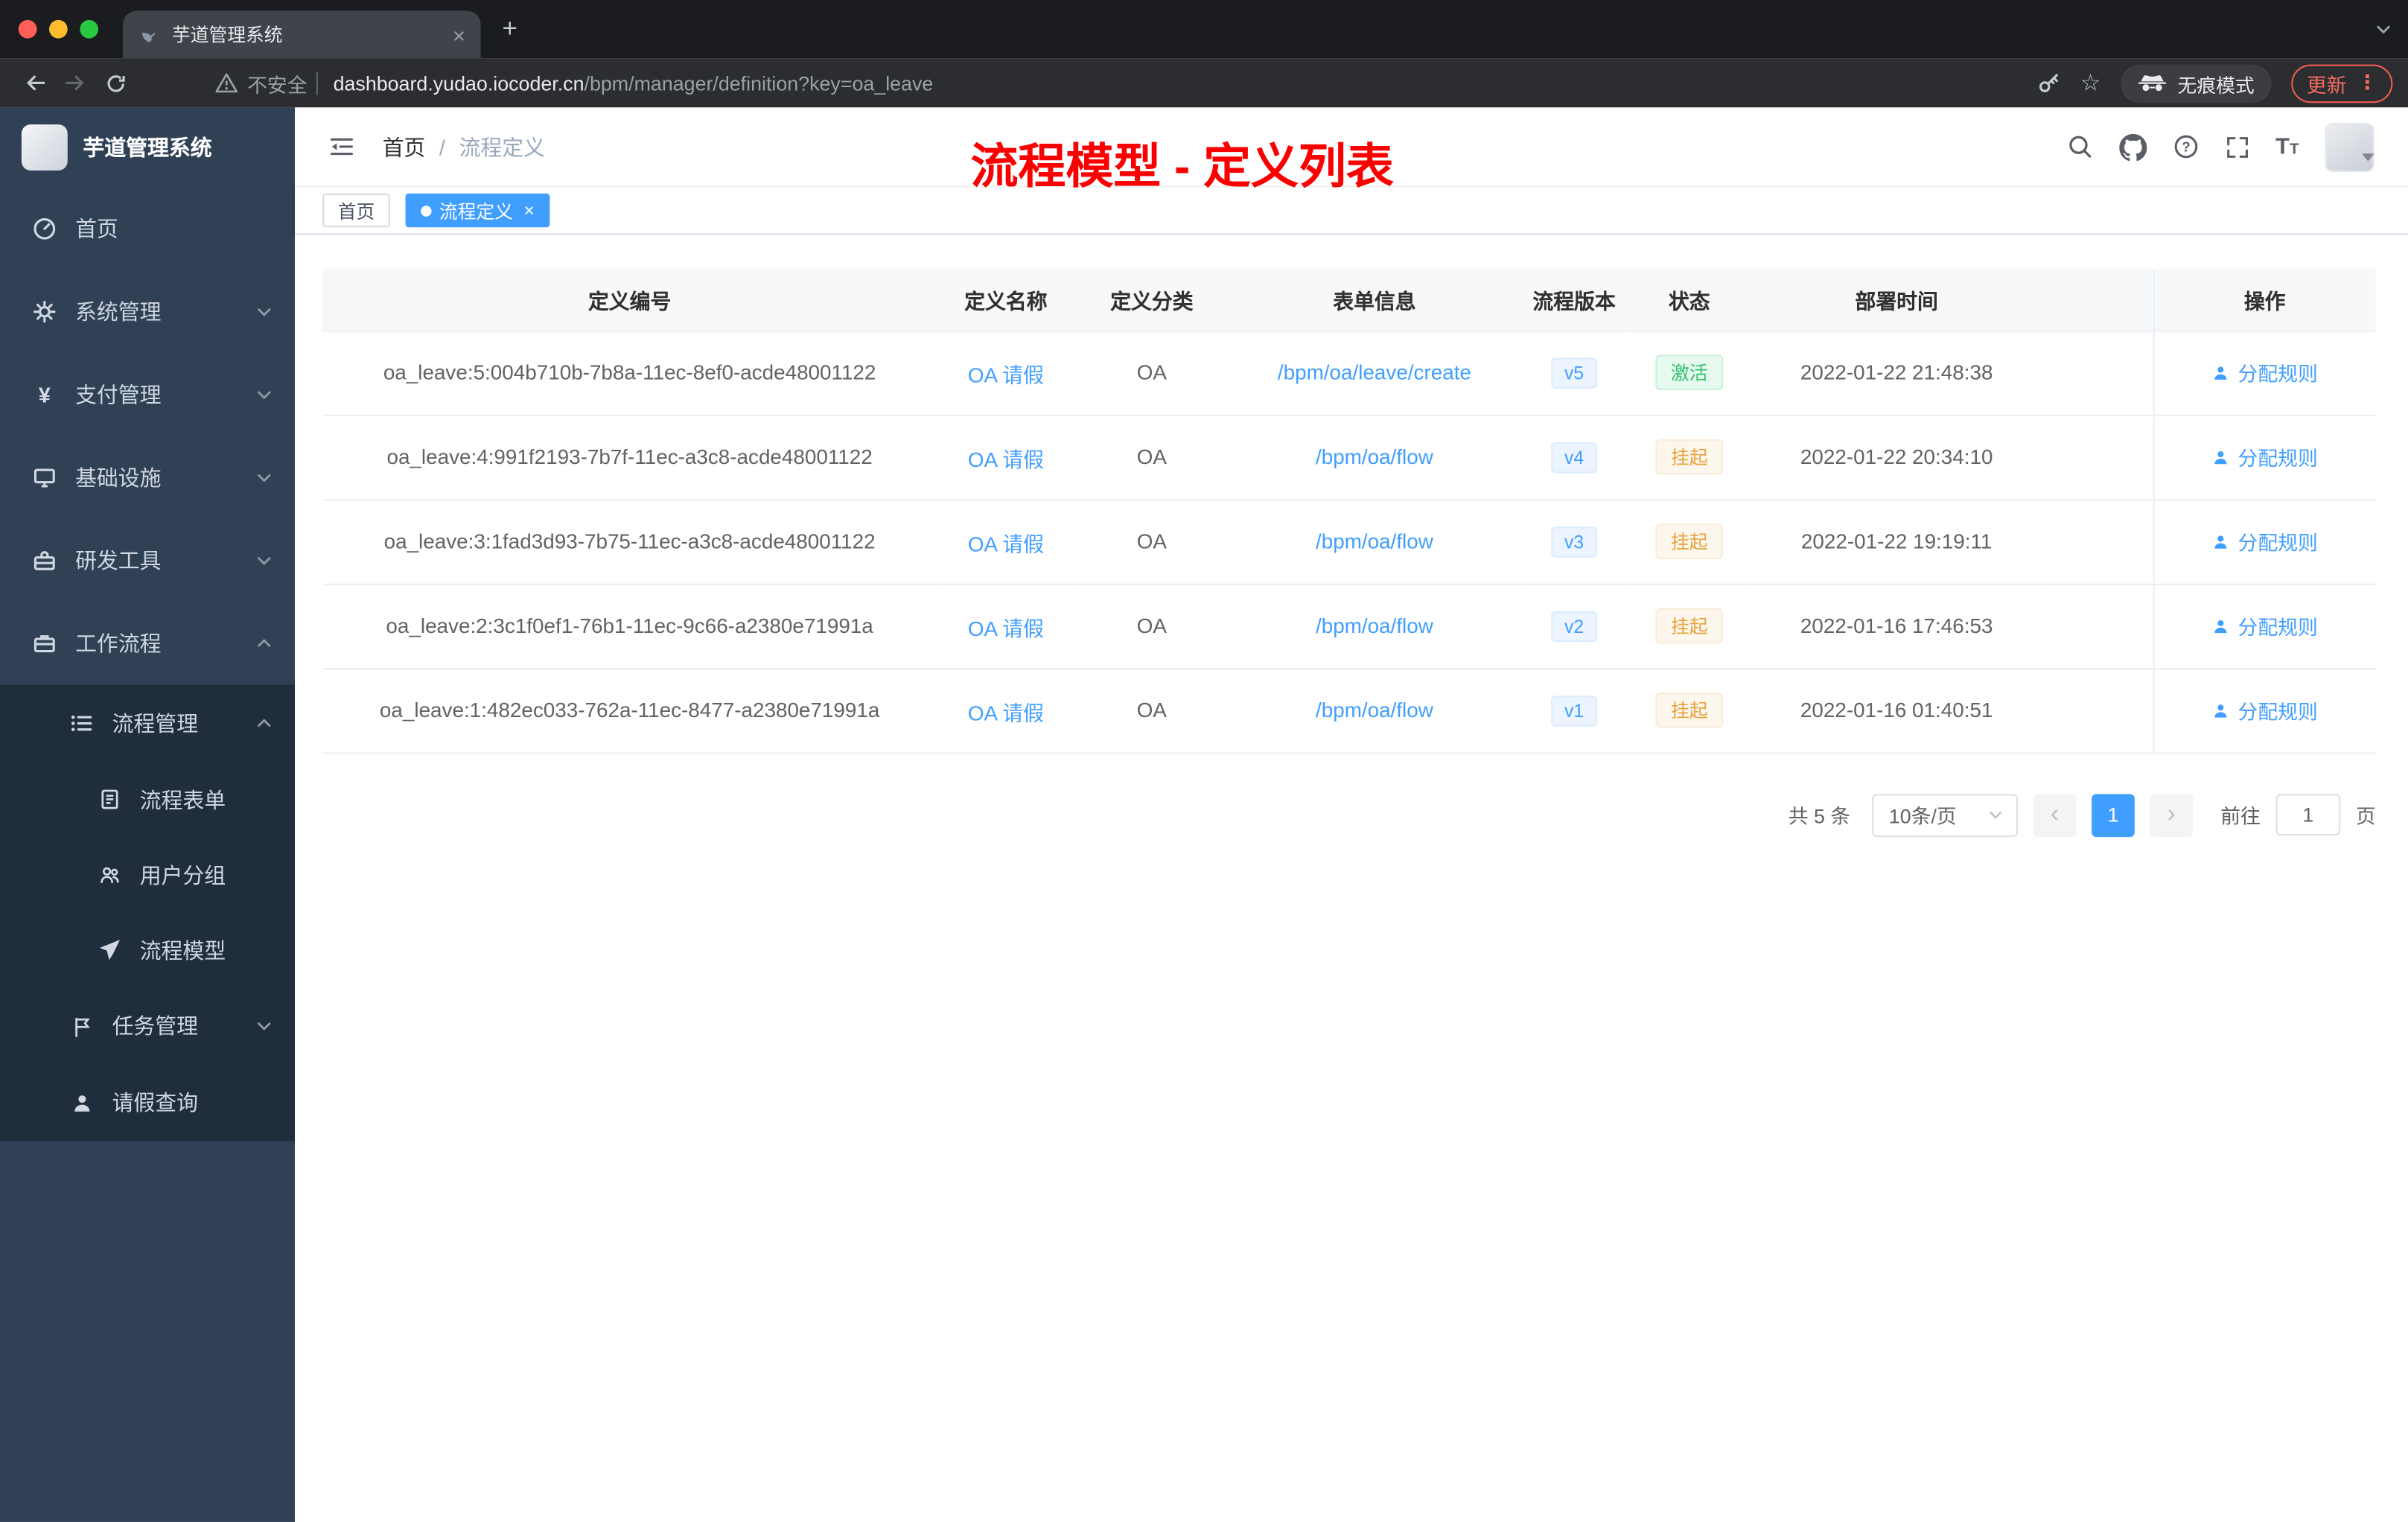 This screenshot has width=2408, height=1522. I want to click on search-icon, so click(2080, 146).